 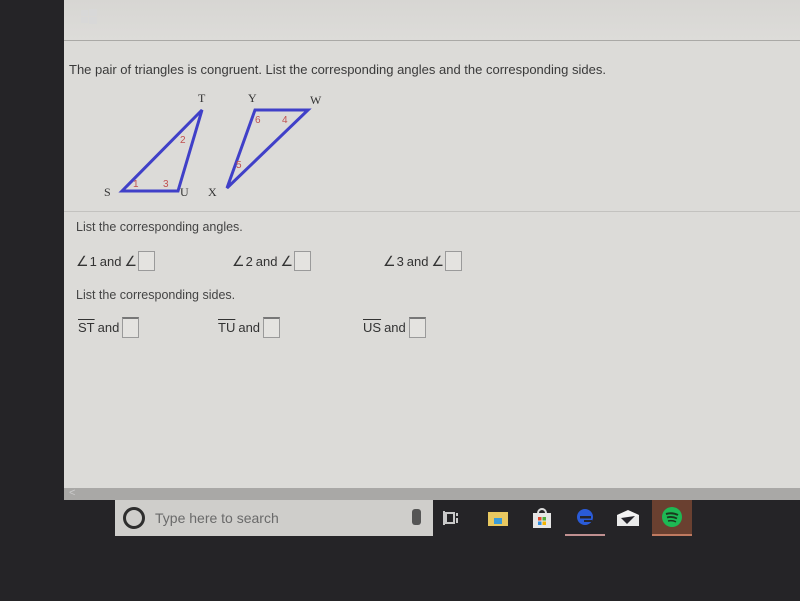 What do you see at coordinates (432, 211) in the screenshot?
I see `section-divider` at bounding box center [432, 211].